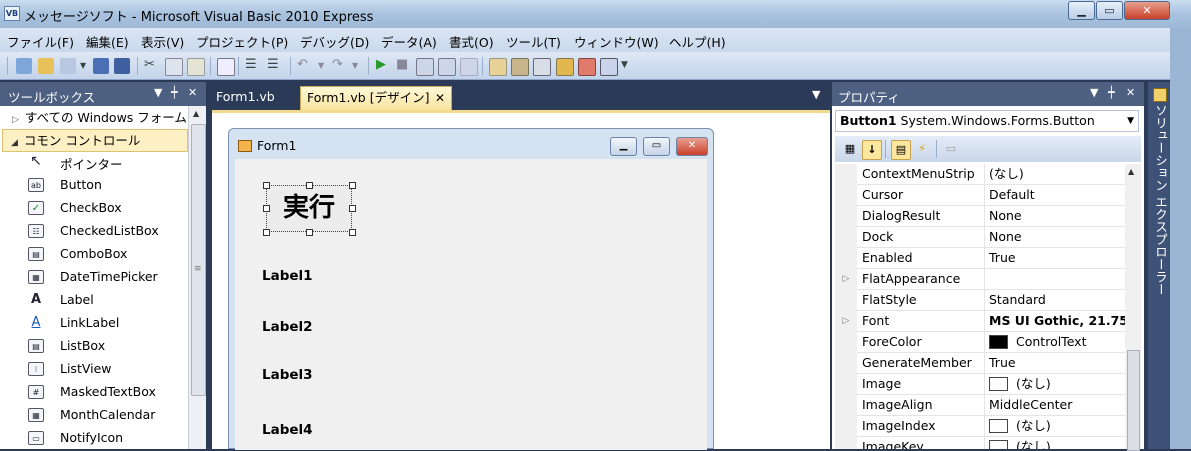 This screenshot has height=451, width=1191. I want to click on add-item-dropdown-icon: ▼, so click(83, 65).